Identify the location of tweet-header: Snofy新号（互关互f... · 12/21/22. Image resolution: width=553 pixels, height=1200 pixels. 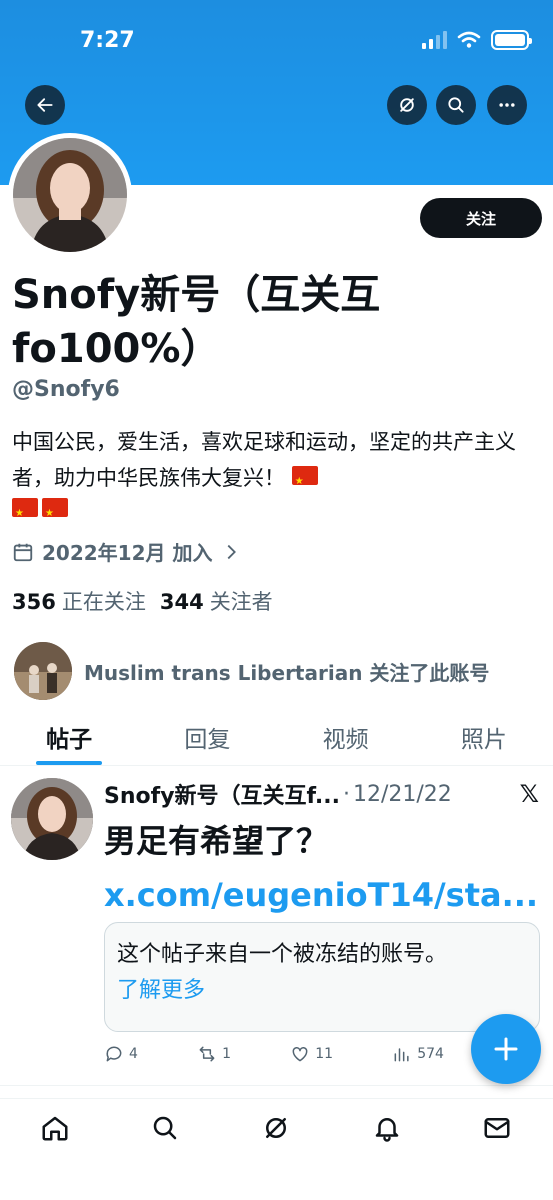
(314, 794).